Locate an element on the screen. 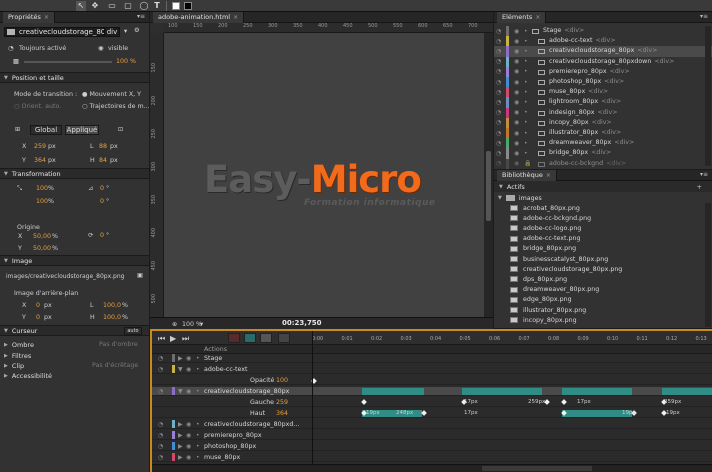 This screenshot has width=712, height=472. timeline-row: ◔ ▶ ◉ • muse_80px is located at coordinates (432, 458).